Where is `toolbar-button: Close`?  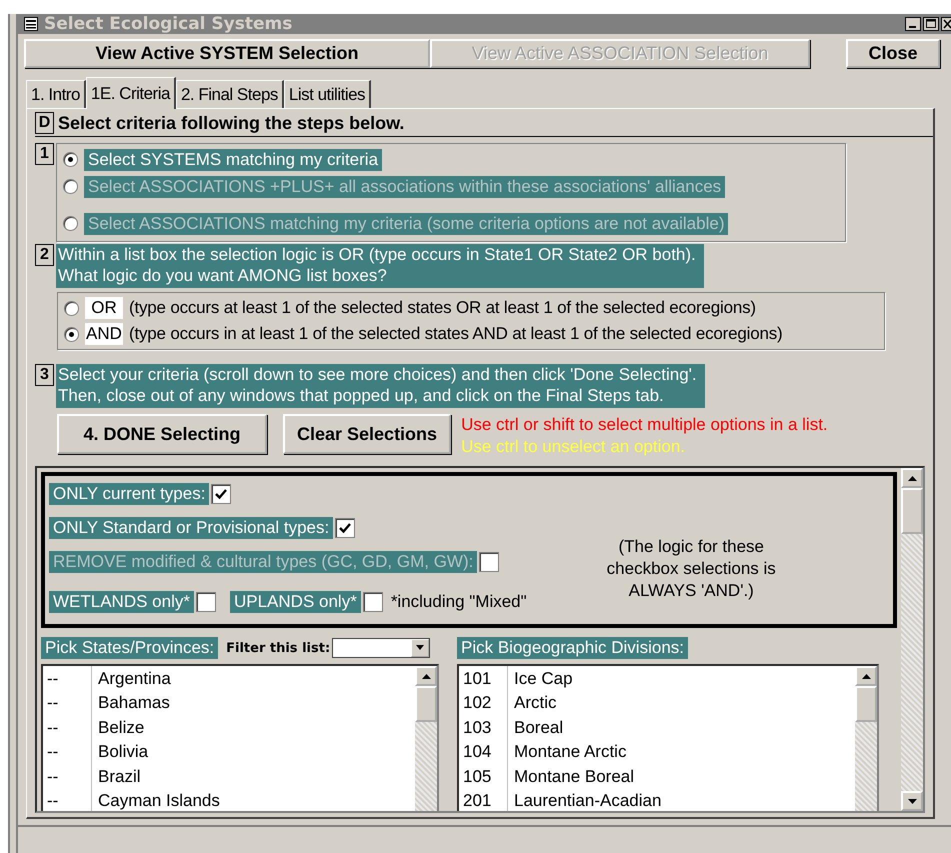
toolbar-button: Close is located at coordinates (893, 53).